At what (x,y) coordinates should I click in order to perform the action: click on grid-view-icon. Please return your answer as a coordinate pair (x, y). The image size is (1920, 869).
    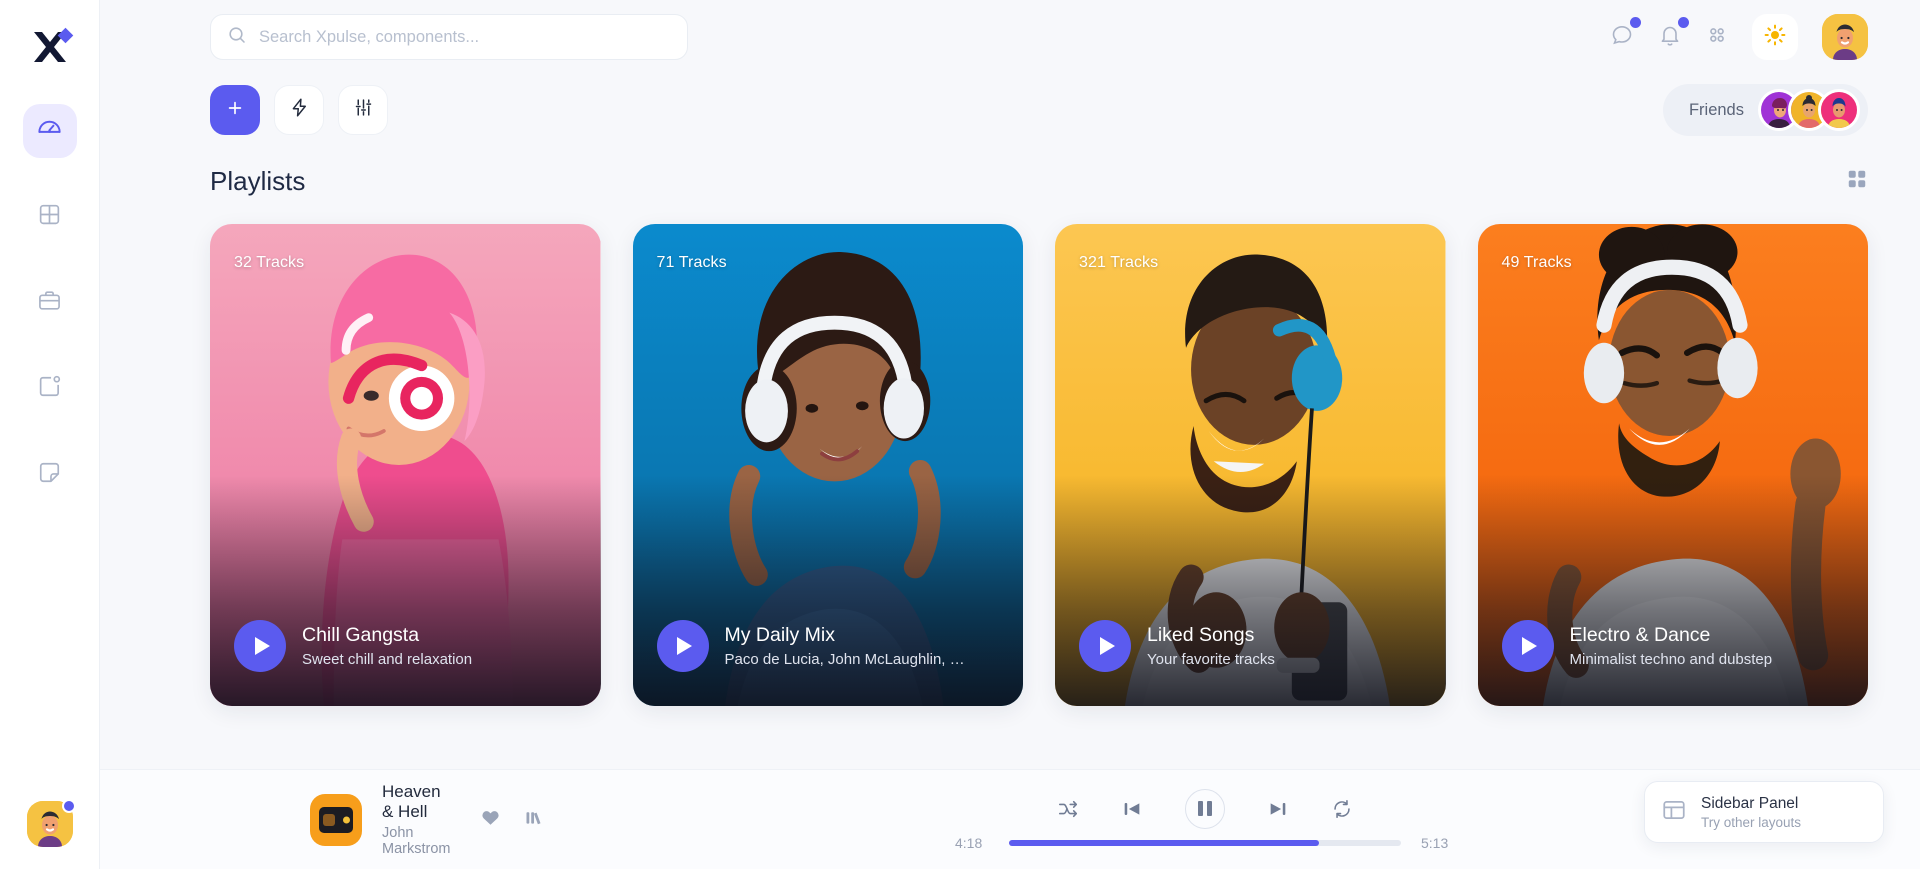
    Looking at the image, I should click on (1857, 181).